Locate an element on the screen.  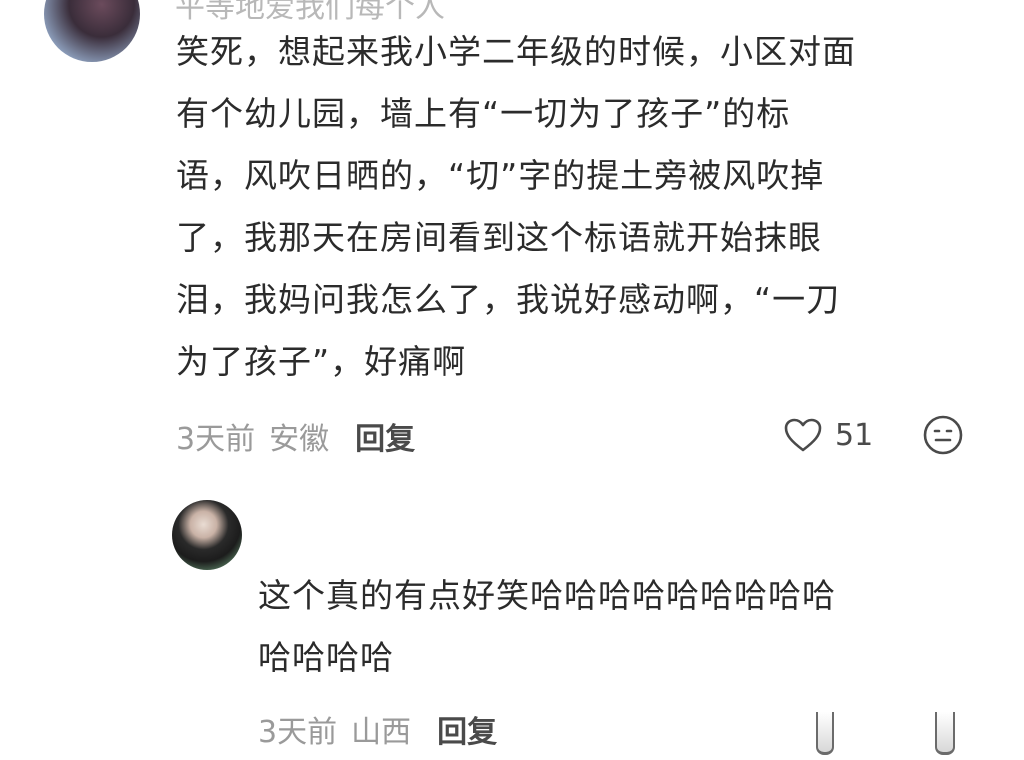
avatar is located at coordinates (92, 31).